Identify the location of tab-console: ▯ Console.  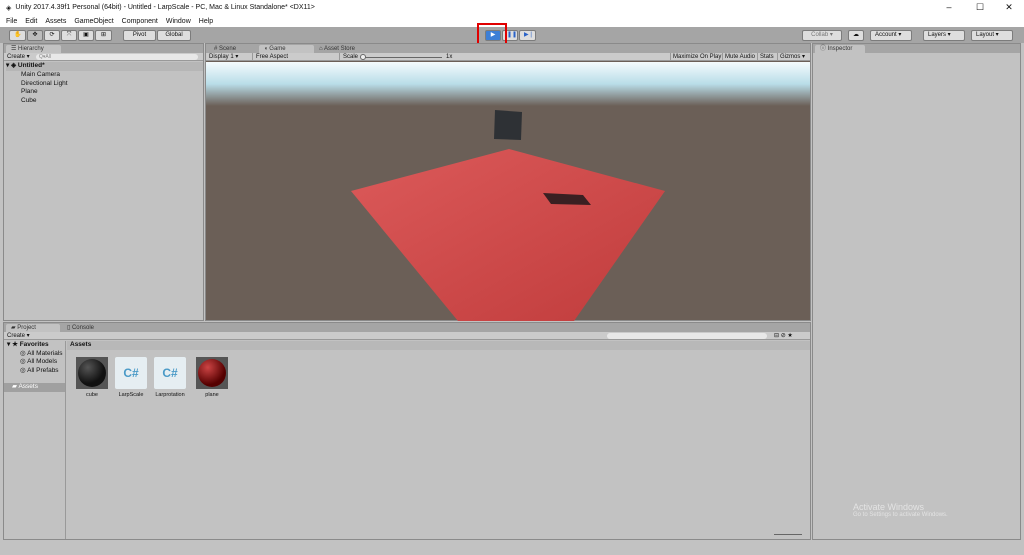
(87, 328).